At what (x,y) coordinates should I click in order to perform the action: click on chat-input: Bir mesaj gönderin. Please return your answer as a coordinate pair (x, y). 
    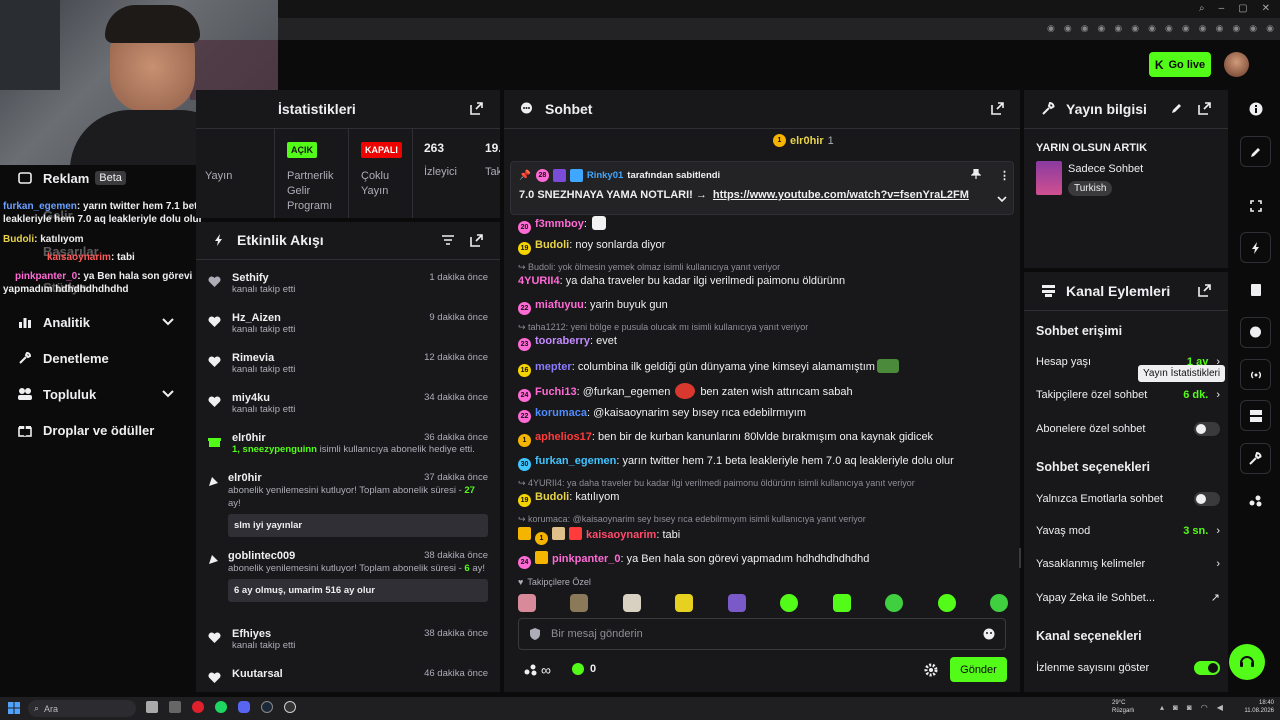
    Looking at the image, I should click on (762, 634).